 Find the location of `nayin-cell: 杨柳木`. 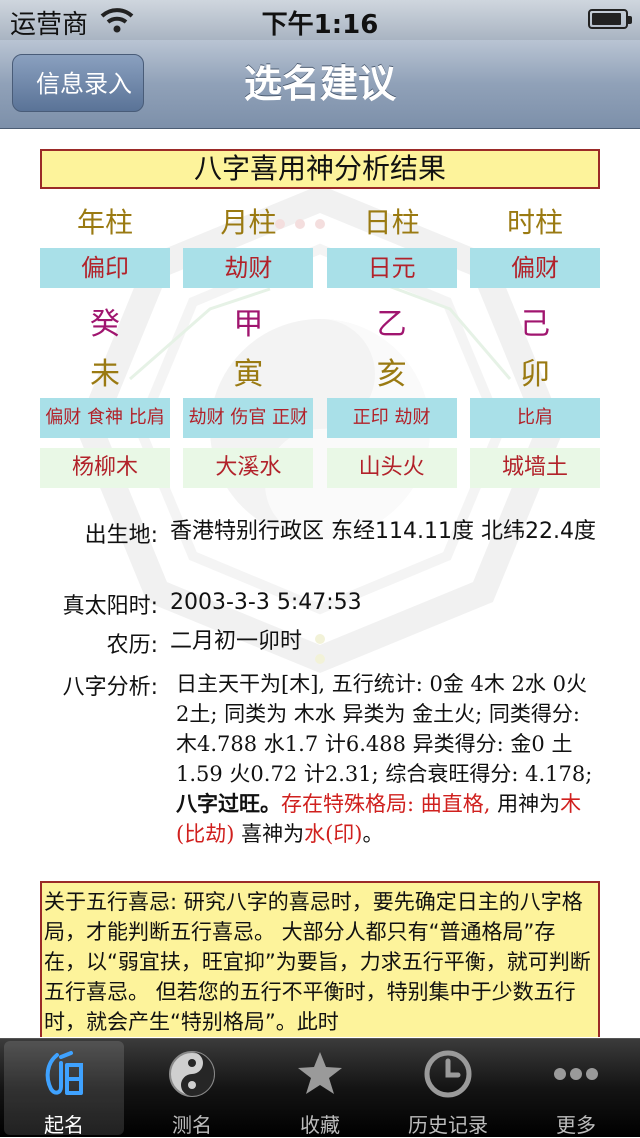

nayin-cell: 杨柳木 is located at coordinates (105, 468).